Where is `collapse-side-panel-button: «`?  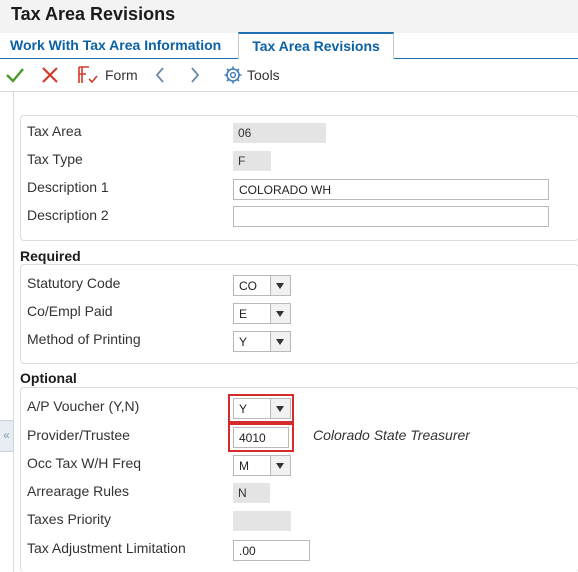
collapse-side-panel-button: « is located at coordinates (7, 436).